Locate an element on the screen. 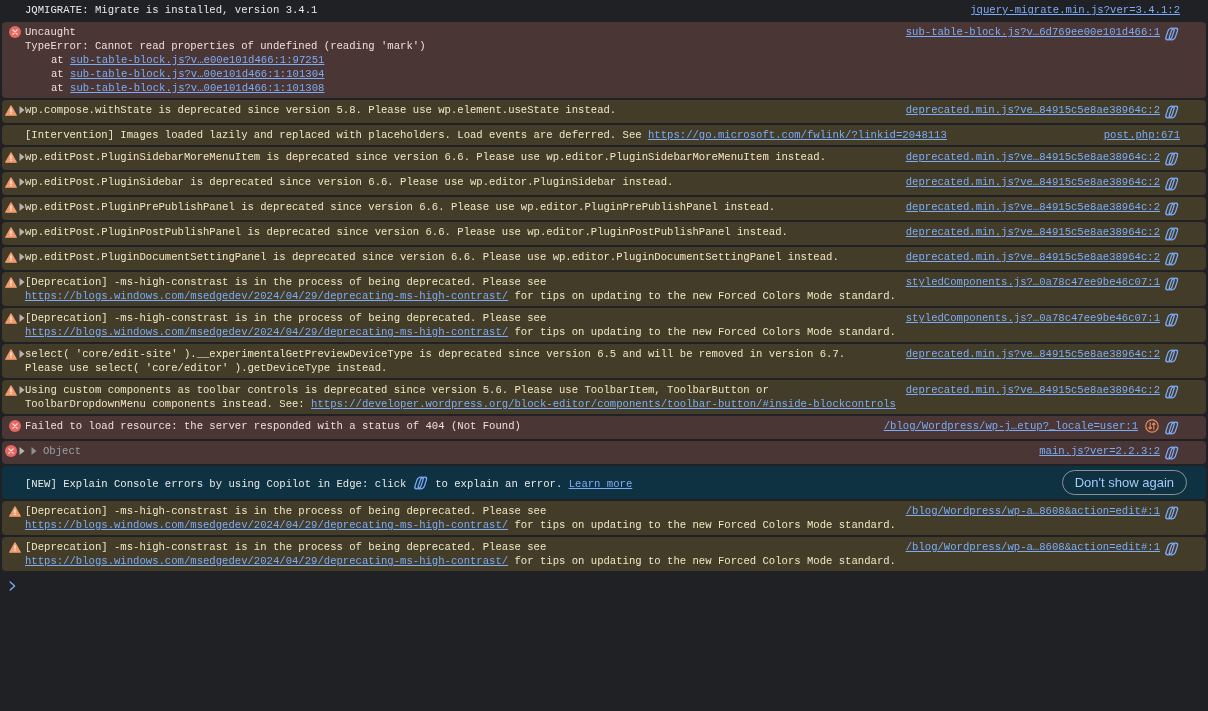  console-message: Failed to load resource: the server responded with a status of 404 (Not Found) is located at coordinates (273, 426).